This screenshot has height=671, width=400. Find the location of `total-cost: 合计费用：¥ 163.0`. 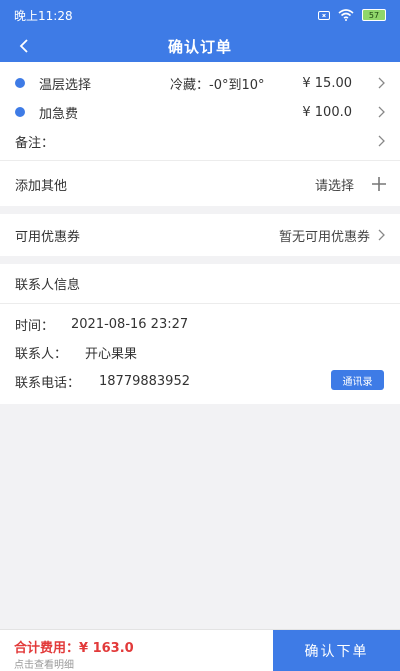

total-cost: 合计费用：¥ 163.0 is located at coordinates (74, 646).